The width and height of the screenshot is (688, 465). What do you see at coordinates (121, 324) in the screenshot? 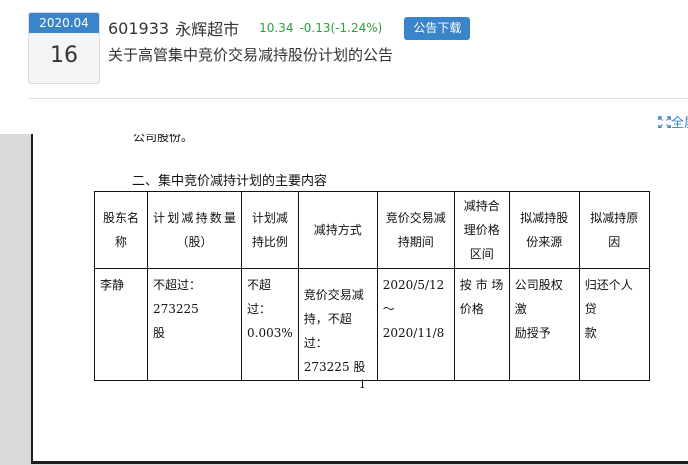
I see `table-cell: 李静` at bounding box center [121, 324].